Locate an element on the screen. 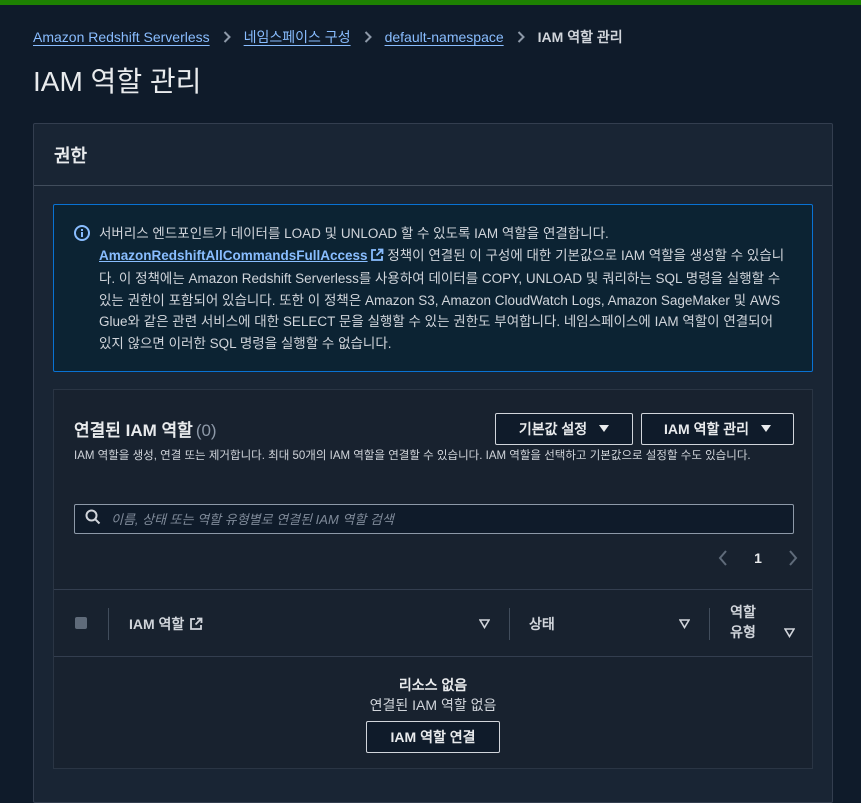 This screenshot has height=803, width=861. breadcrumb-redshift-serverless: Amazon Redshift Serverless is located at coordinates (121, 37).